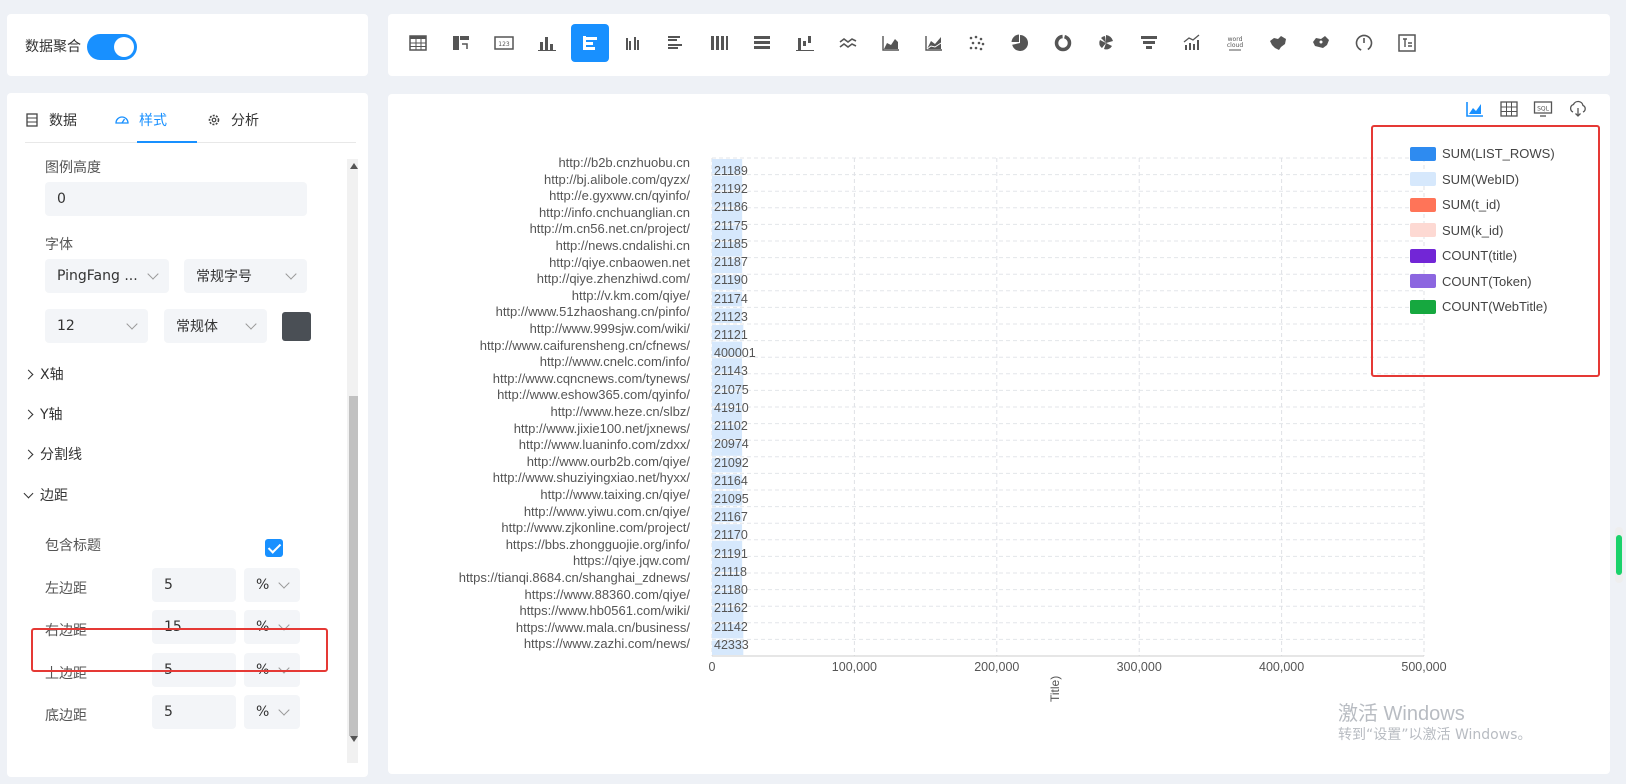  I want to click on highlight-legend, so click(1485, 251).